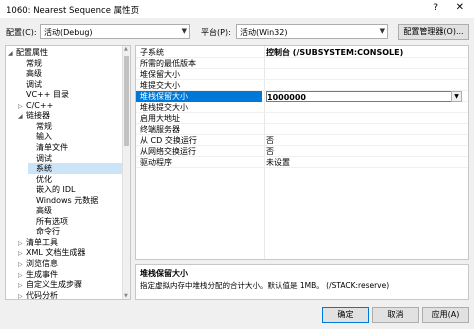  Describe the element at coordinates (126, 49) in the screenshot. I see `scroll-up-icon: ▲` at that location.